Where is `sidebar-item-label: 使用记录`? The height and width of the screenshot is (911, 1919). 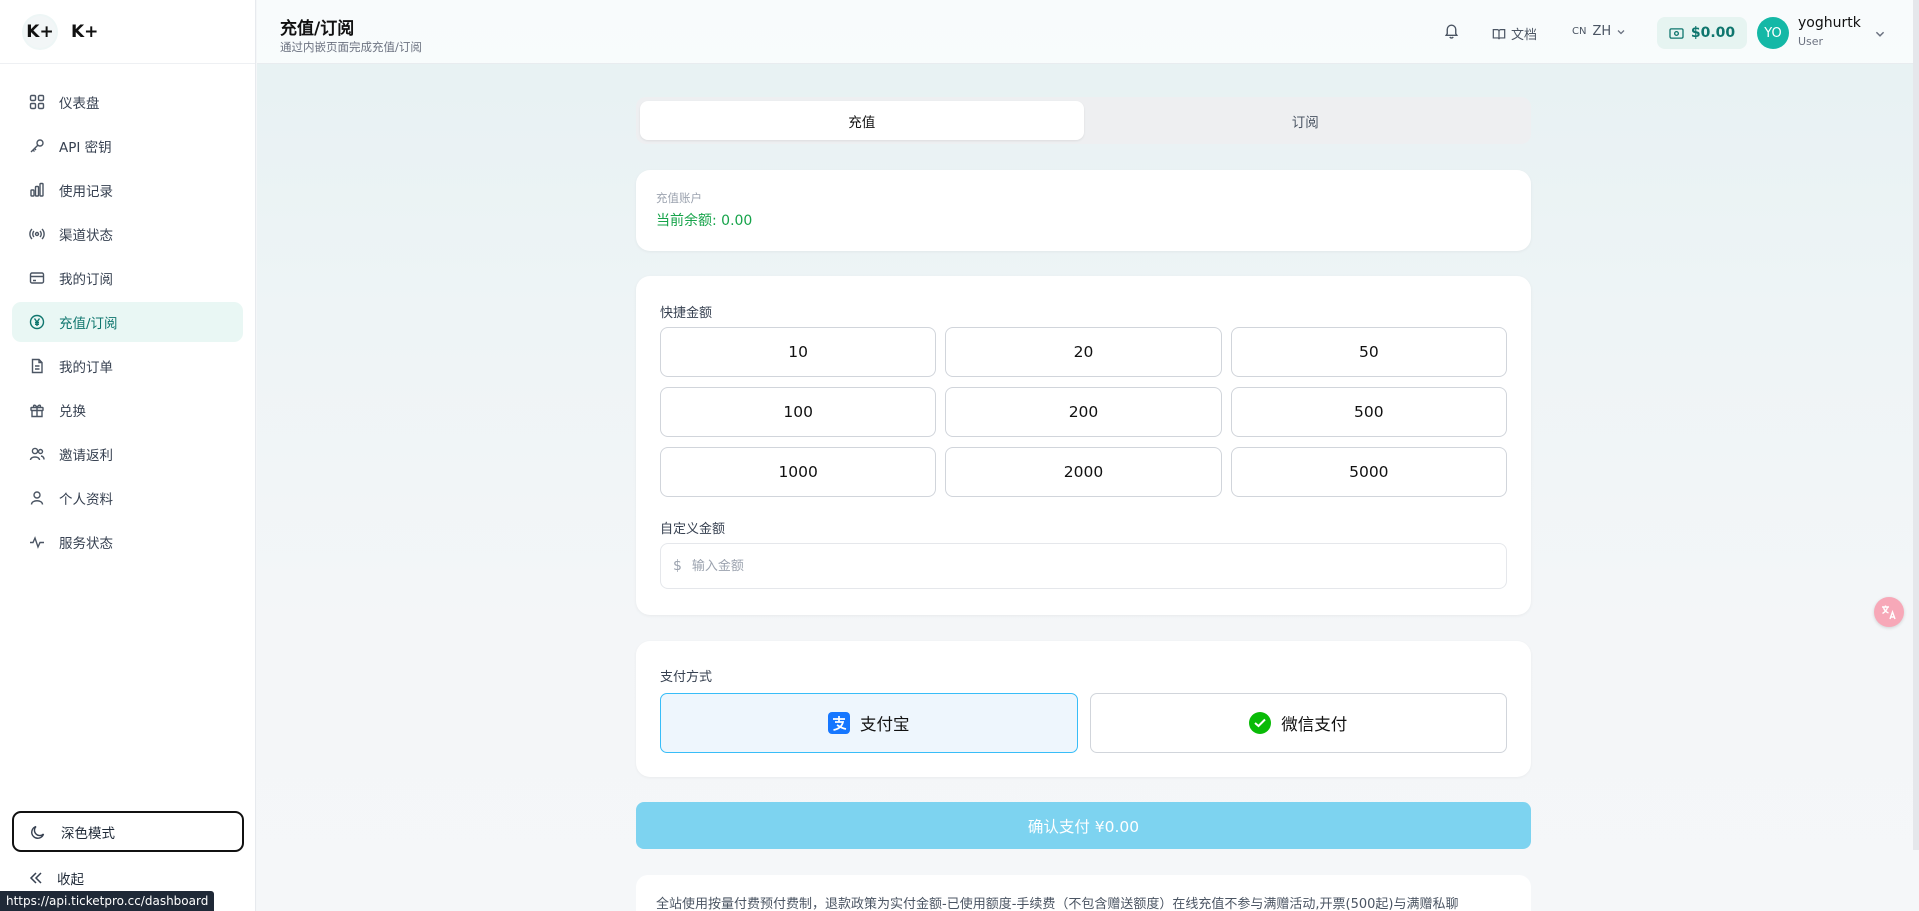 sidebar-item-label: 使用记录 is located at coordinates (86, 192).